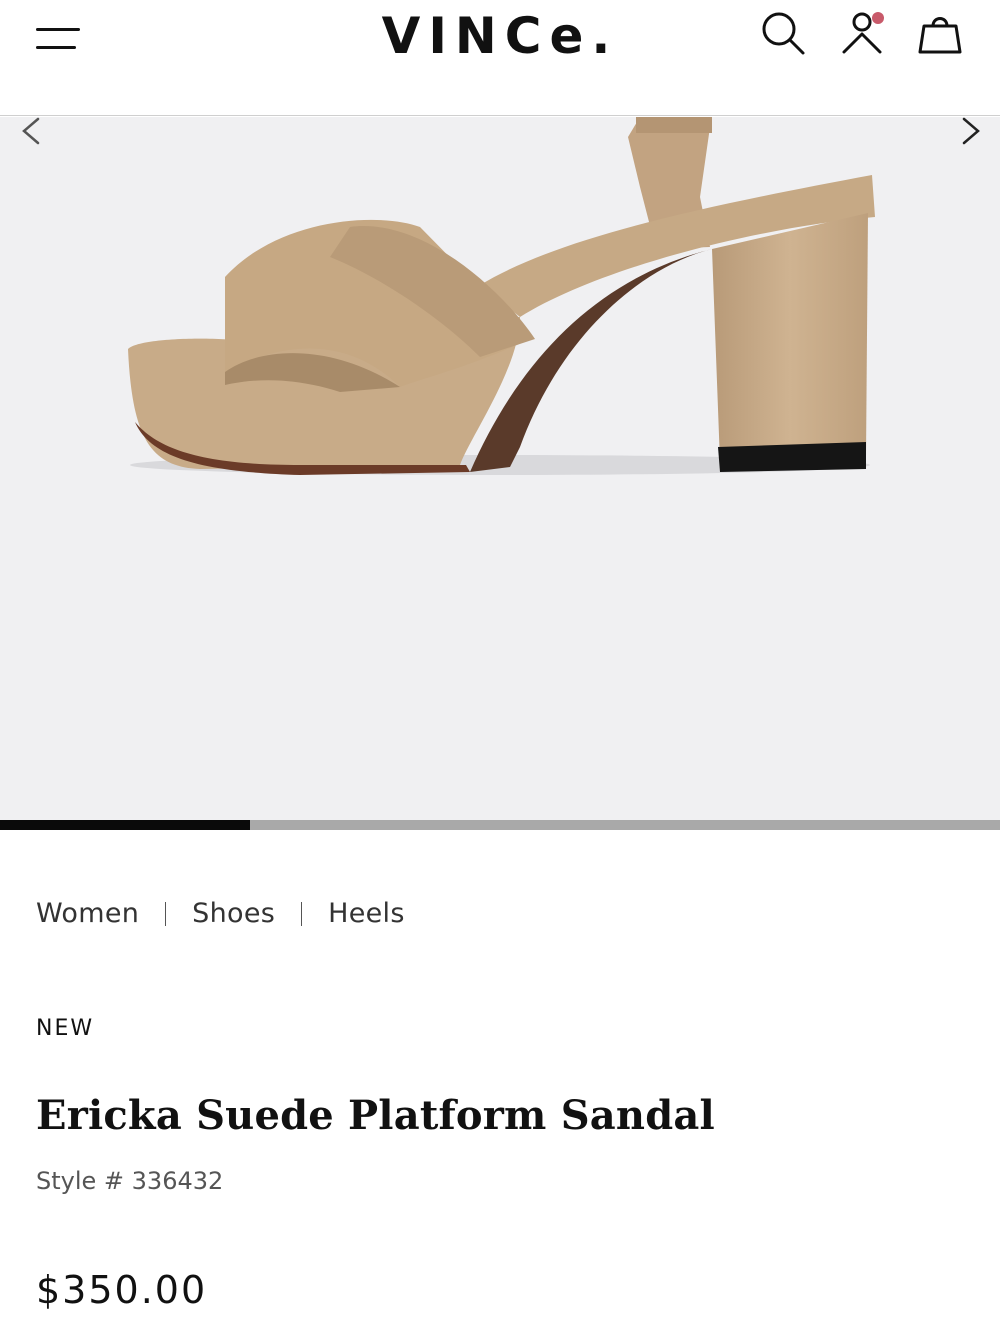 This screenshot has width=1000, height=1333. What do you see at coordinates (87, 913) in the screenshot?
I see `breadcrumb-women: Women` at bounding box center [87, 913].